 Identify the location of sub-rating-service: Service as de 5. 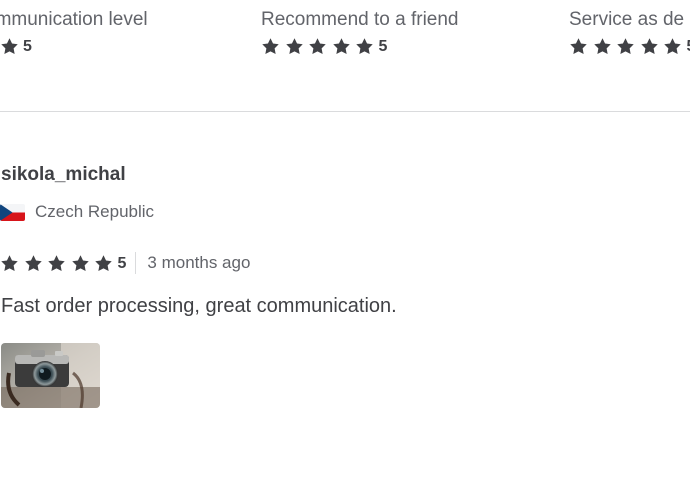
(629, 32).